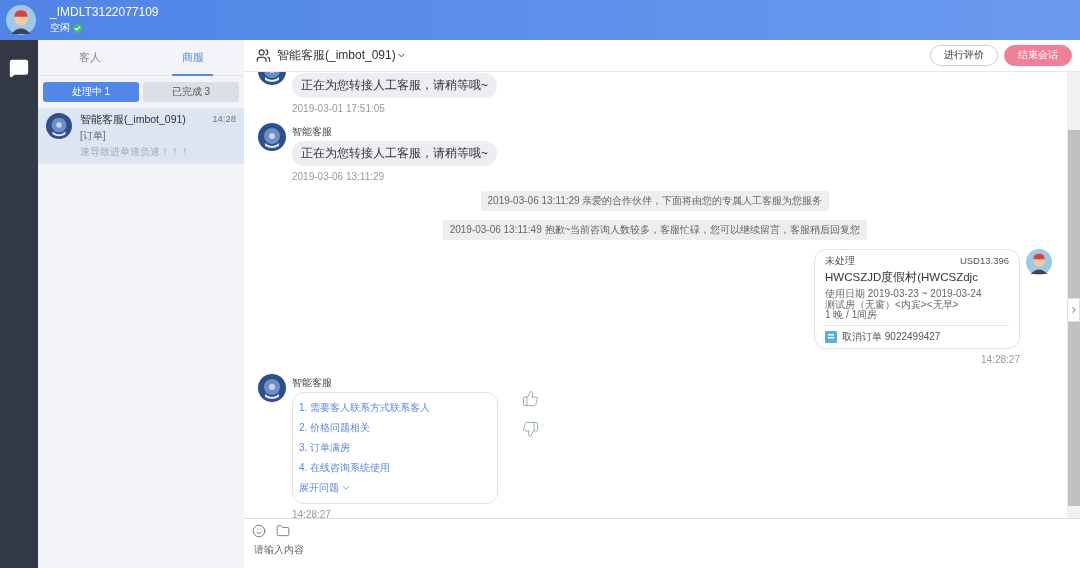 This screenshot has height=568, width=1080. Describe the element at coordinates (831, 336) in the screenshot. I see `document-icon` at that location.